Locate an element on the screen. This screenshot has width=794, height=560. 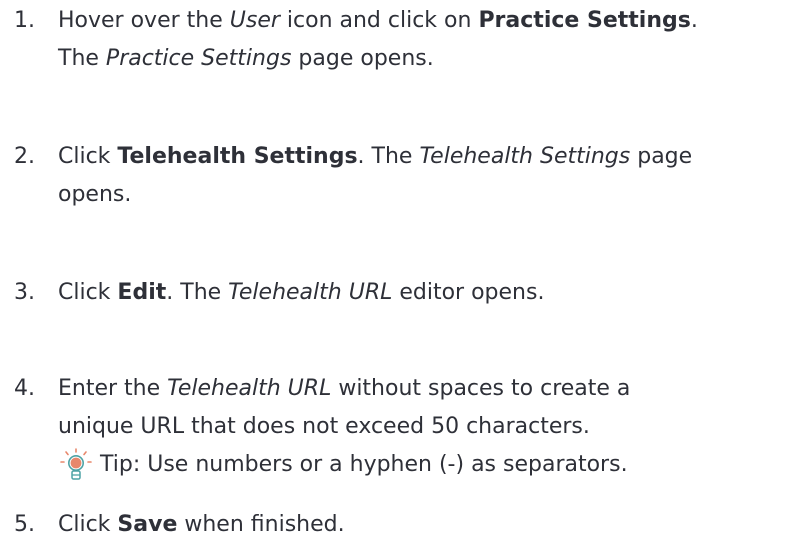
step-text: The is located at coordinates (82, 58).